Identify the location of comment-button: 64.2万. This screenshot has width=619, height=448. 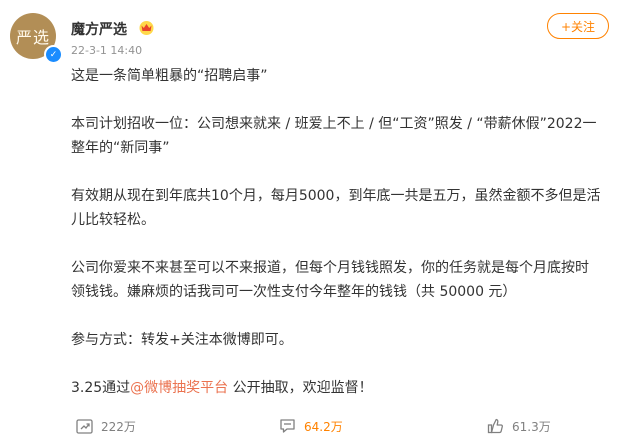
(311, 426).